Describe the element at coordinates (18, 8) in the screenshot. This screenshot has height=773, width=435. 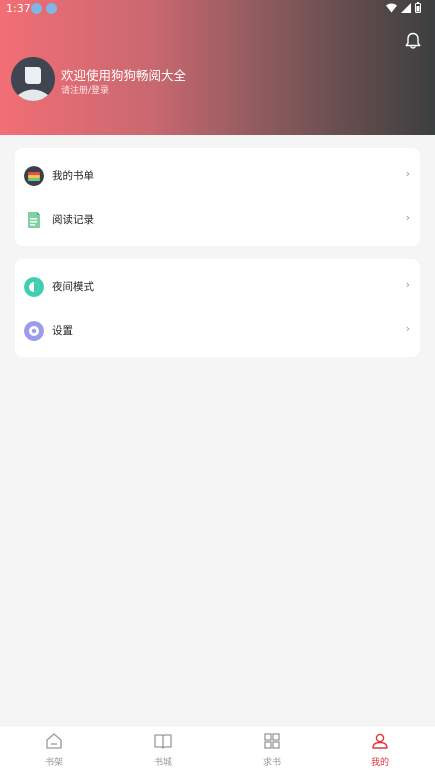
I see `status-time: 1:37` at that location.